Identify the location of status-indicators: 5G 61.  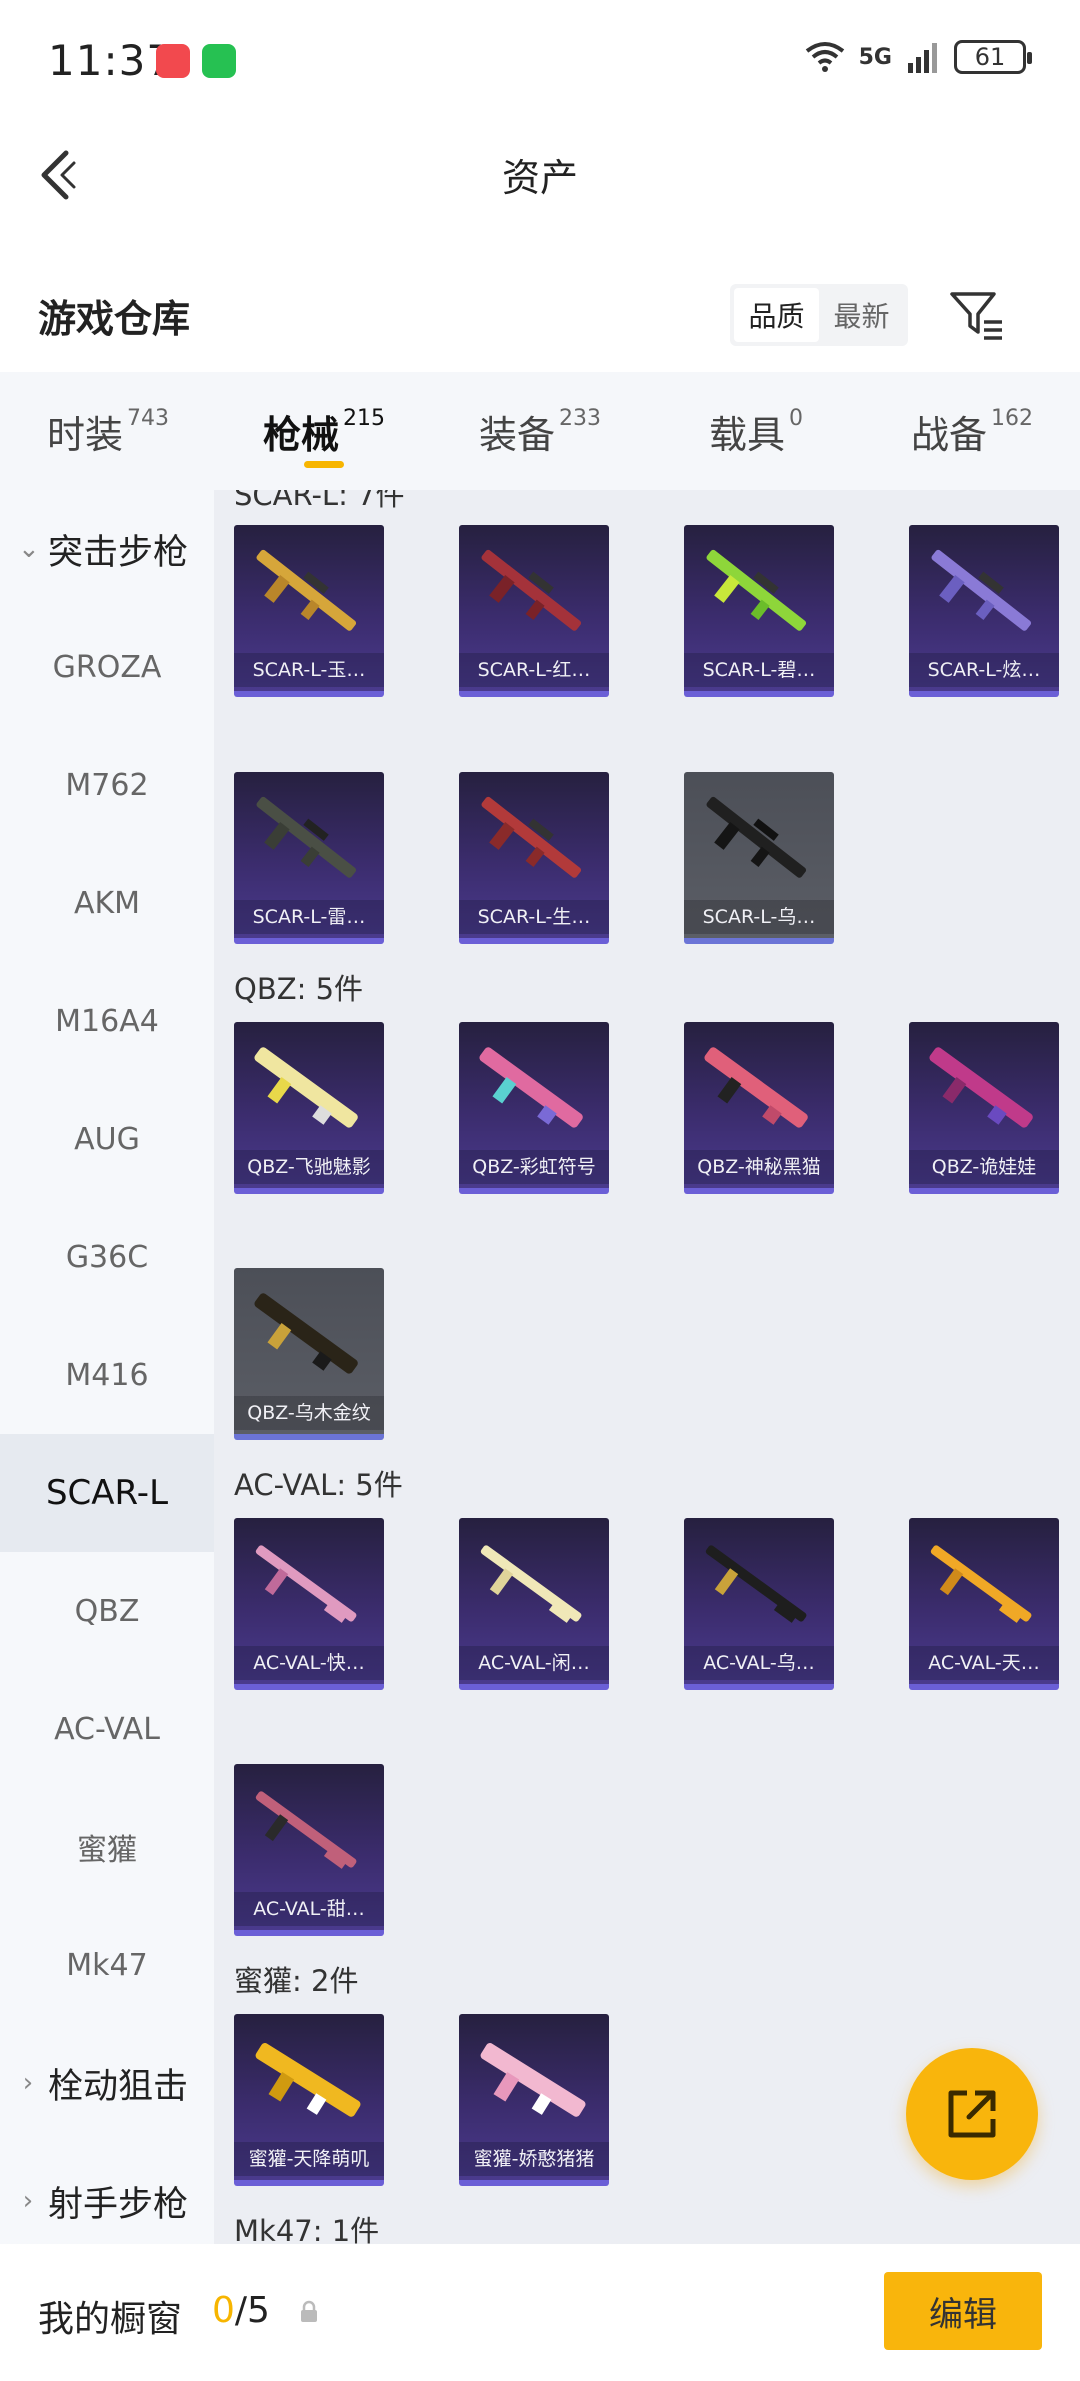
(918, 57).